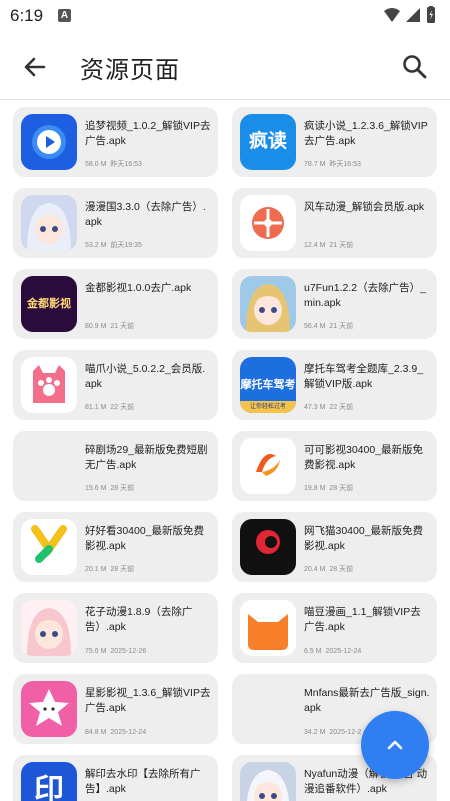  I want to click on apk-card: 喵豆漫画_1.1_解锁VIP去广告.apk 6.5 M 2025-12-24, so click(334, 628).